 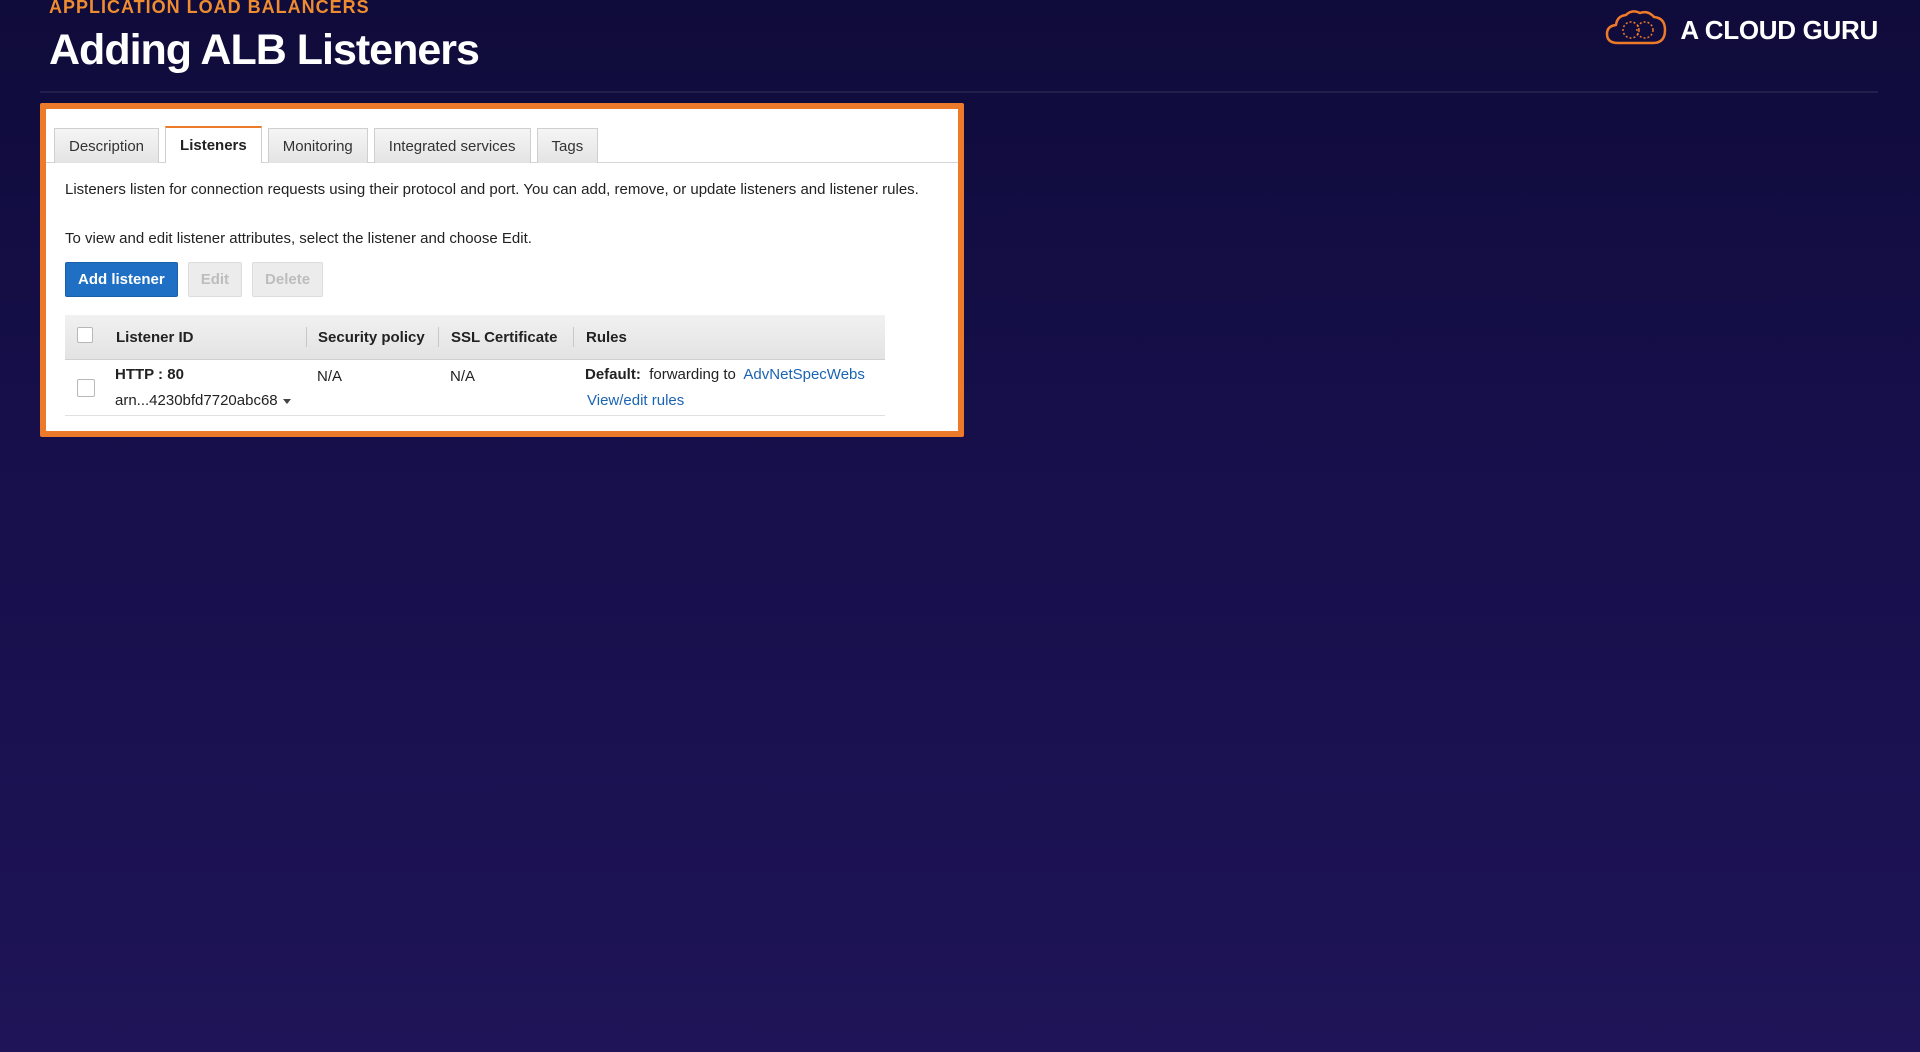 What do you see at coordinates (452, 145) in the screenshot?
I see `tab-integrated-services: Integrated services` at bounding box center [452, 145].